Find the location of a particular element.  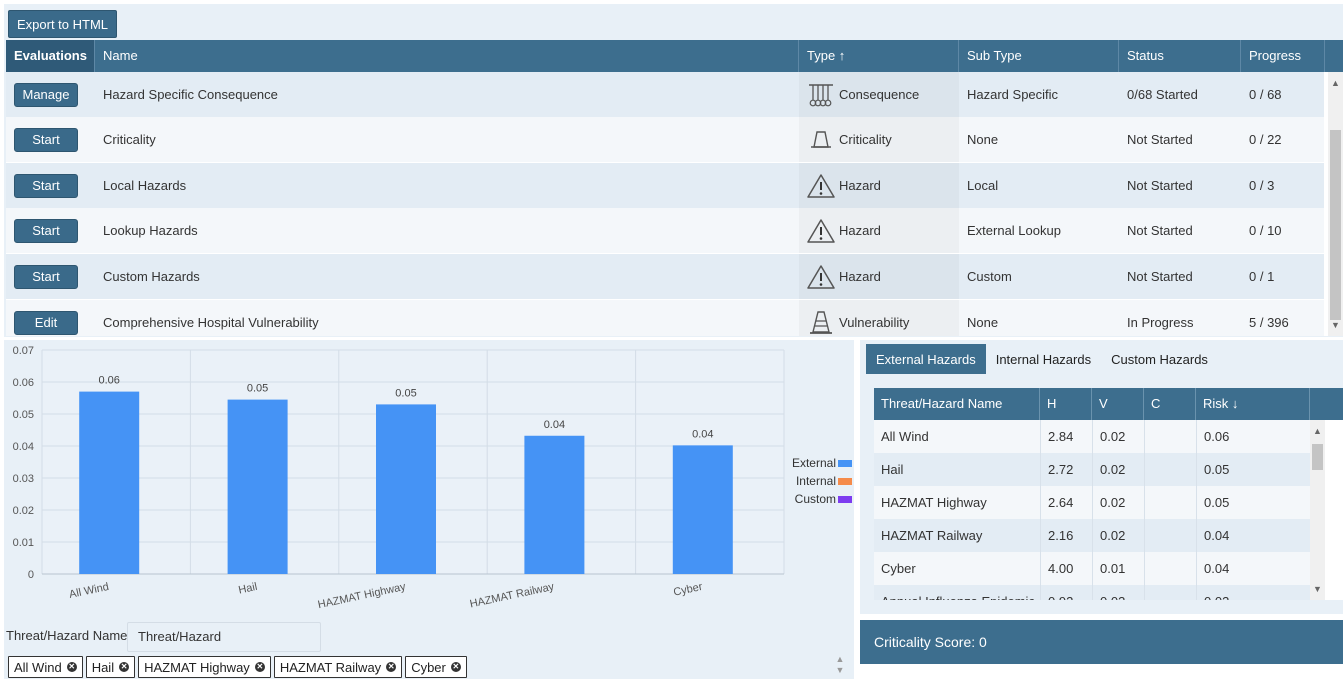

tab-external-hazards: External Hazards is located at coordinates (926, 359).